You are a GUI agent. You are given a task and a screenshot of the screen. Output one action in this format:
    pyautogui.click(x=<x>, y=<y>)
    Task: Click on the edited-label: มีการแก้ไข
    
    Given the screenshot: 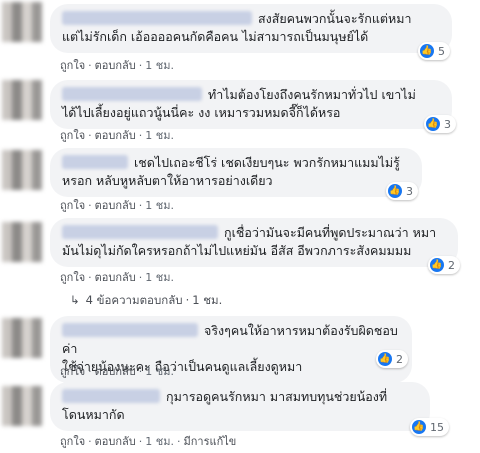 What is the action you would take?
    pyautogui.click(x=209, y=441)
    